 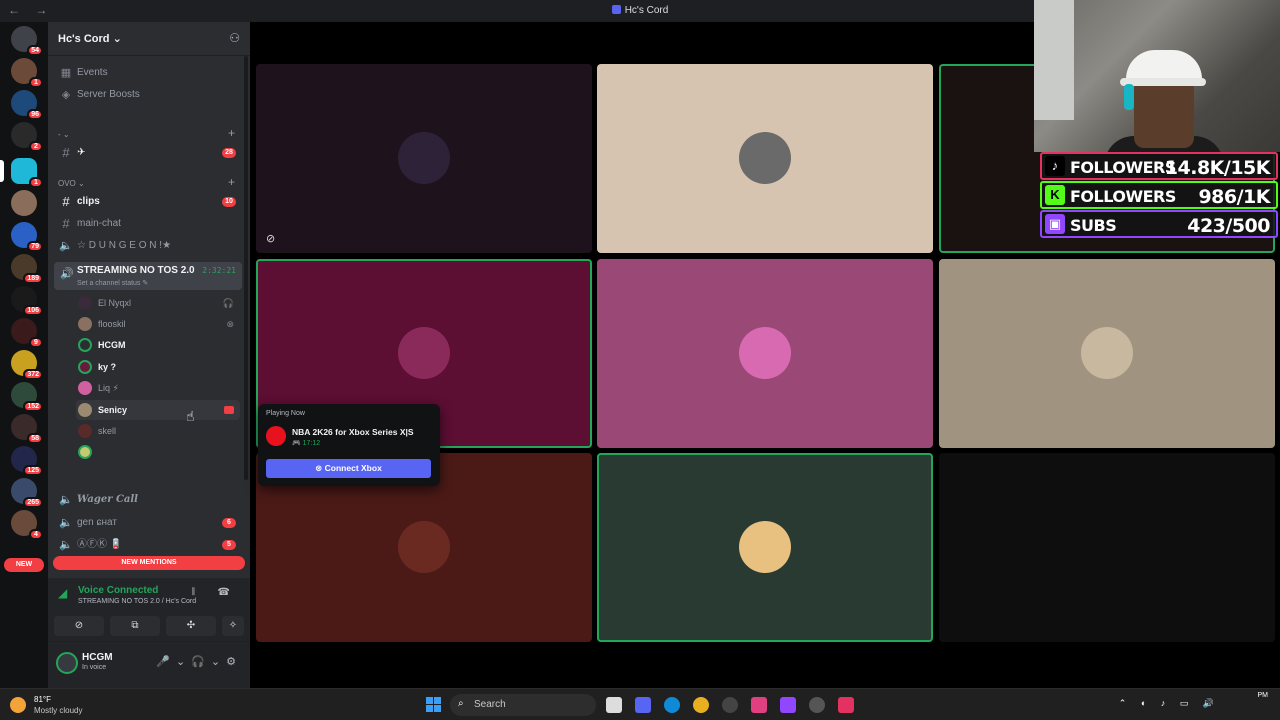 What do you see at coordinates (148, 500) in the screenshot?
I see `voice-channel-wager: 🔈 Wager Call` at bounding box center [148, 500].